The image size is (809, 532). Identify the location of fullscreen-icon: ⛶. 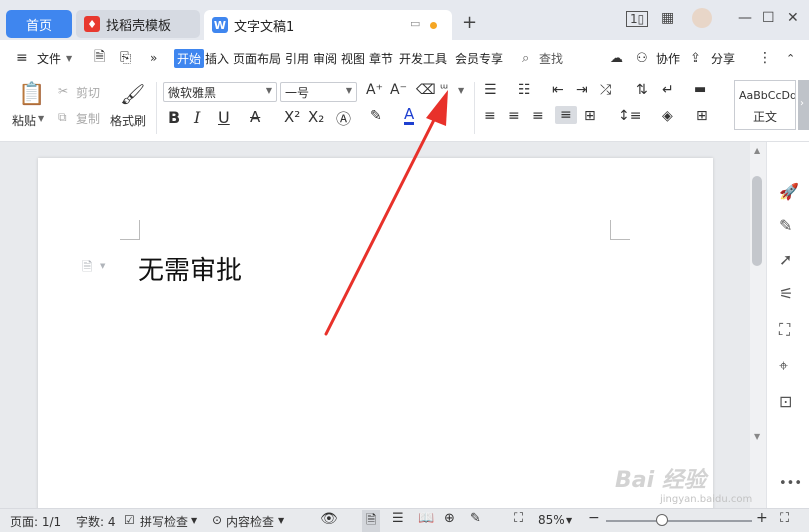
(784, 518).